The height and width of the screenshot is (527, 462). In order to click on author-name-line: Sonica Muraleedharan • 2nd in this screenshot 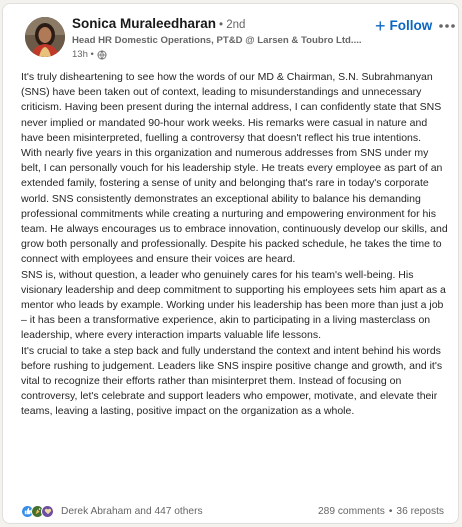, I will do `click(158, 23)`.